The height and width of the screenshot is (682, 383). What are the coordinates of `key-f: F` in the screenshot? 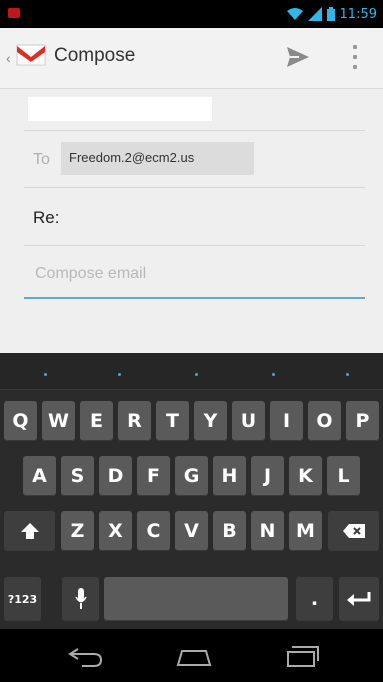 It's located at (153, 476).